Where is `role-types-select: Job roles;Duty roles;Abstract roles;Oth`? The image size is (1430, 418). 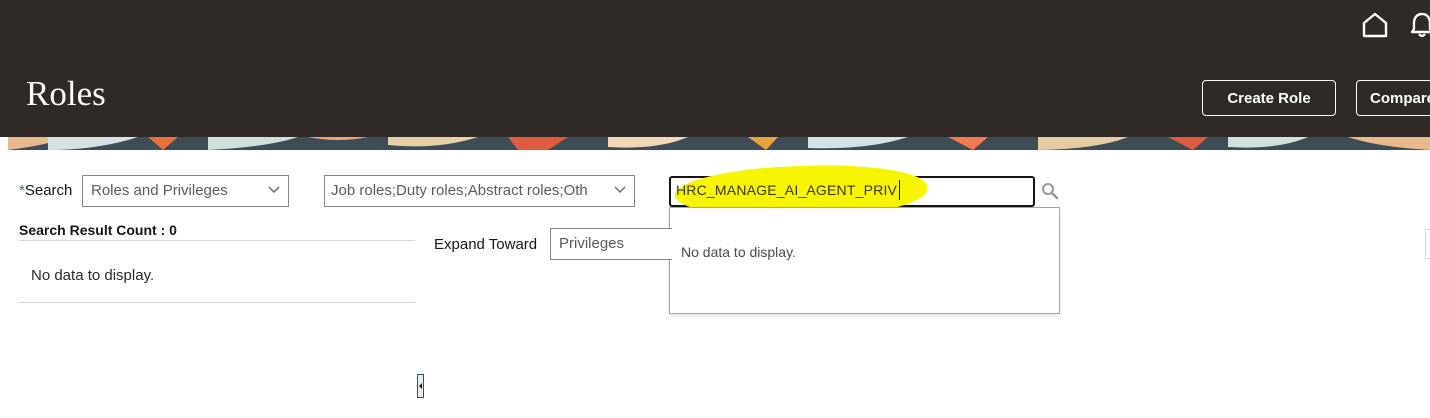 role-types-select: Job roles;Duty roles;Abstract roles;Oth is located at coordinates (479, 191).